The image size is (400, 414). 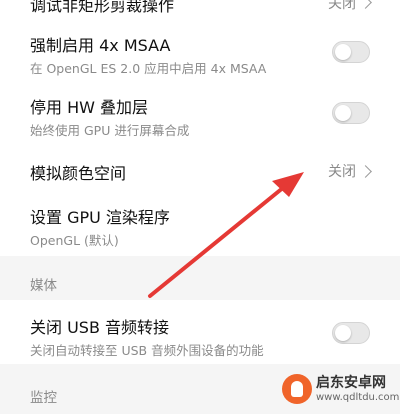 I want to click on watermark-url: www.qdltdu.com, so click(x=358, y=397).